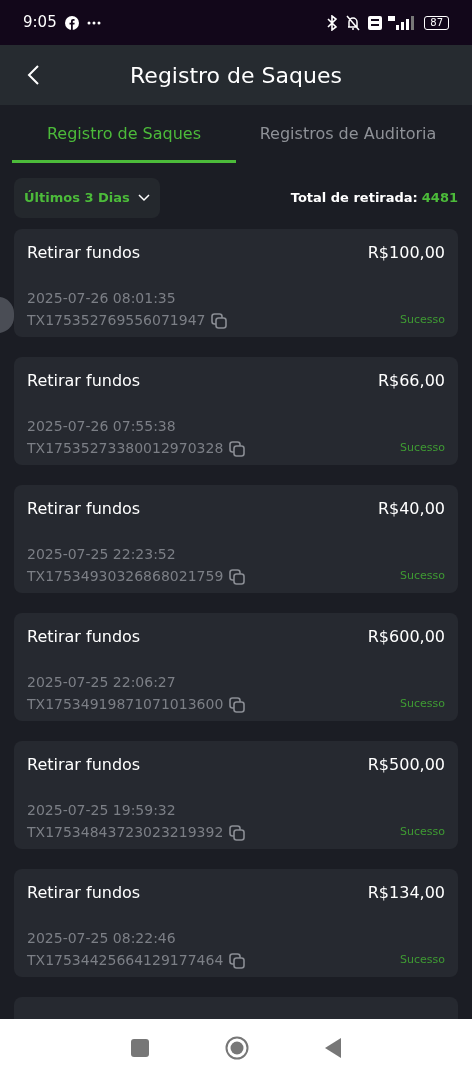 Image resolution: width=472 pixels, height=1076 pixels. Describe the element at coordinates (353, 22) in the screenshot. I see `muted-bell-icon` at that location.